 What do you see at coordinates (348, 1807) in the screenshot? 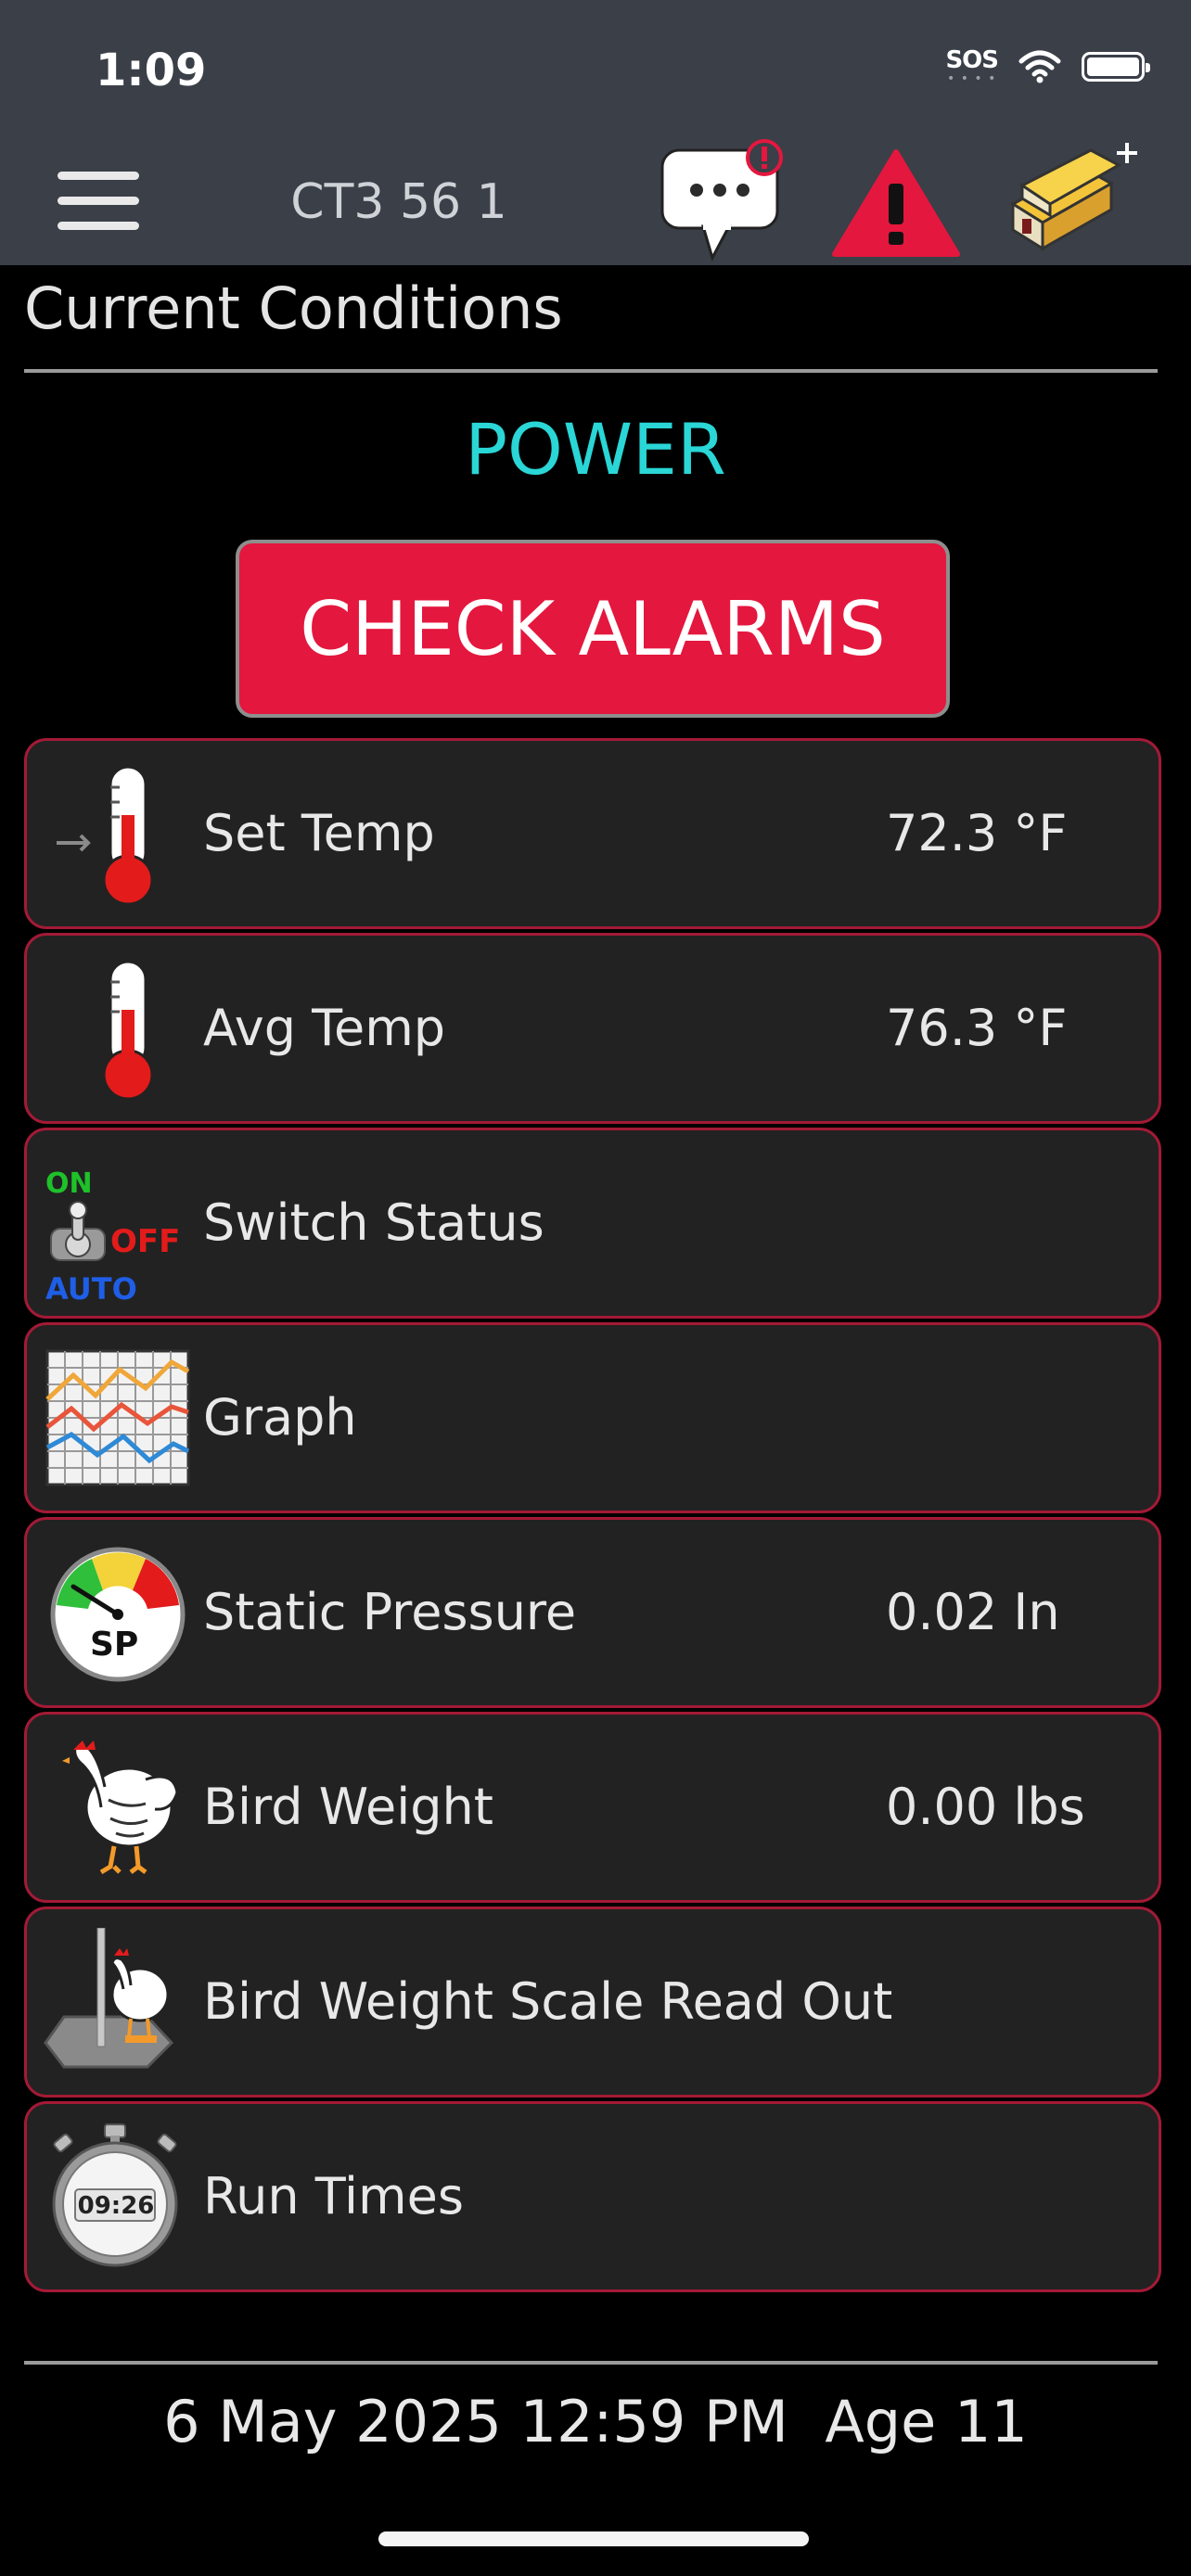
I see `row-label: Bird Weight` at bounding box center [348, 1807].